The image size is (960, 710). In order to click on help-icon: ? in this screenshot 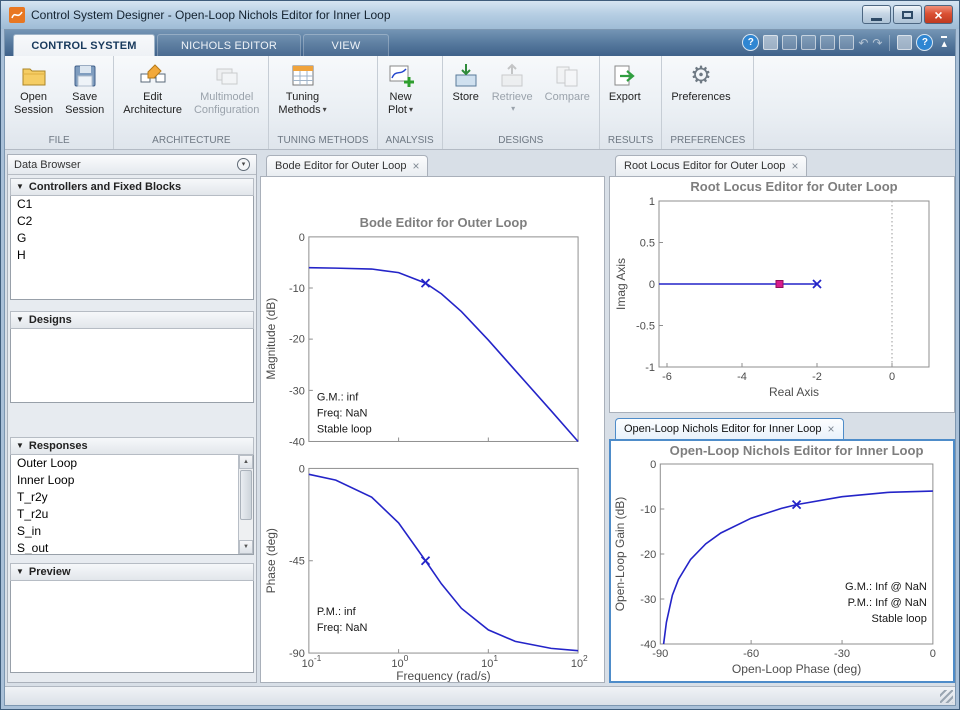, I will do `click(925, 42)`.